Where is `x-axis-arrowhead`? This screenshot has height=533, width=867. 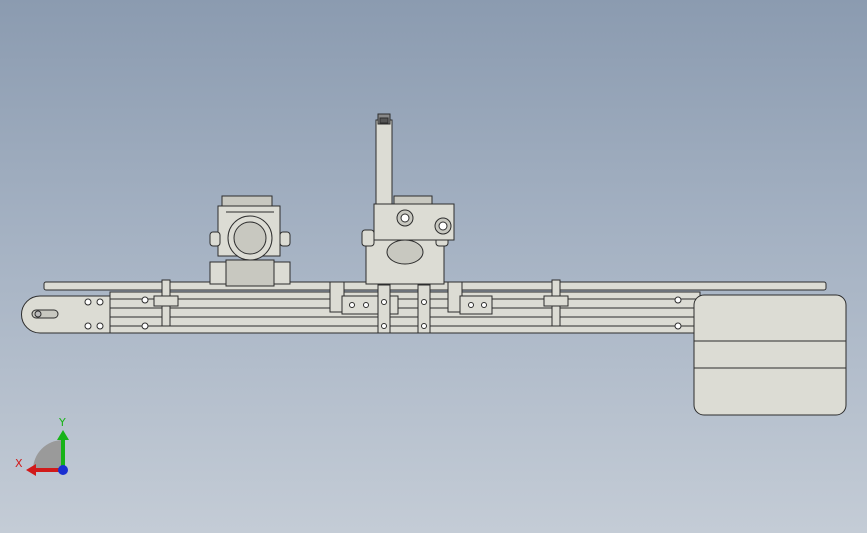
x-axis-arrowhead is located at coordinates (31, 470).